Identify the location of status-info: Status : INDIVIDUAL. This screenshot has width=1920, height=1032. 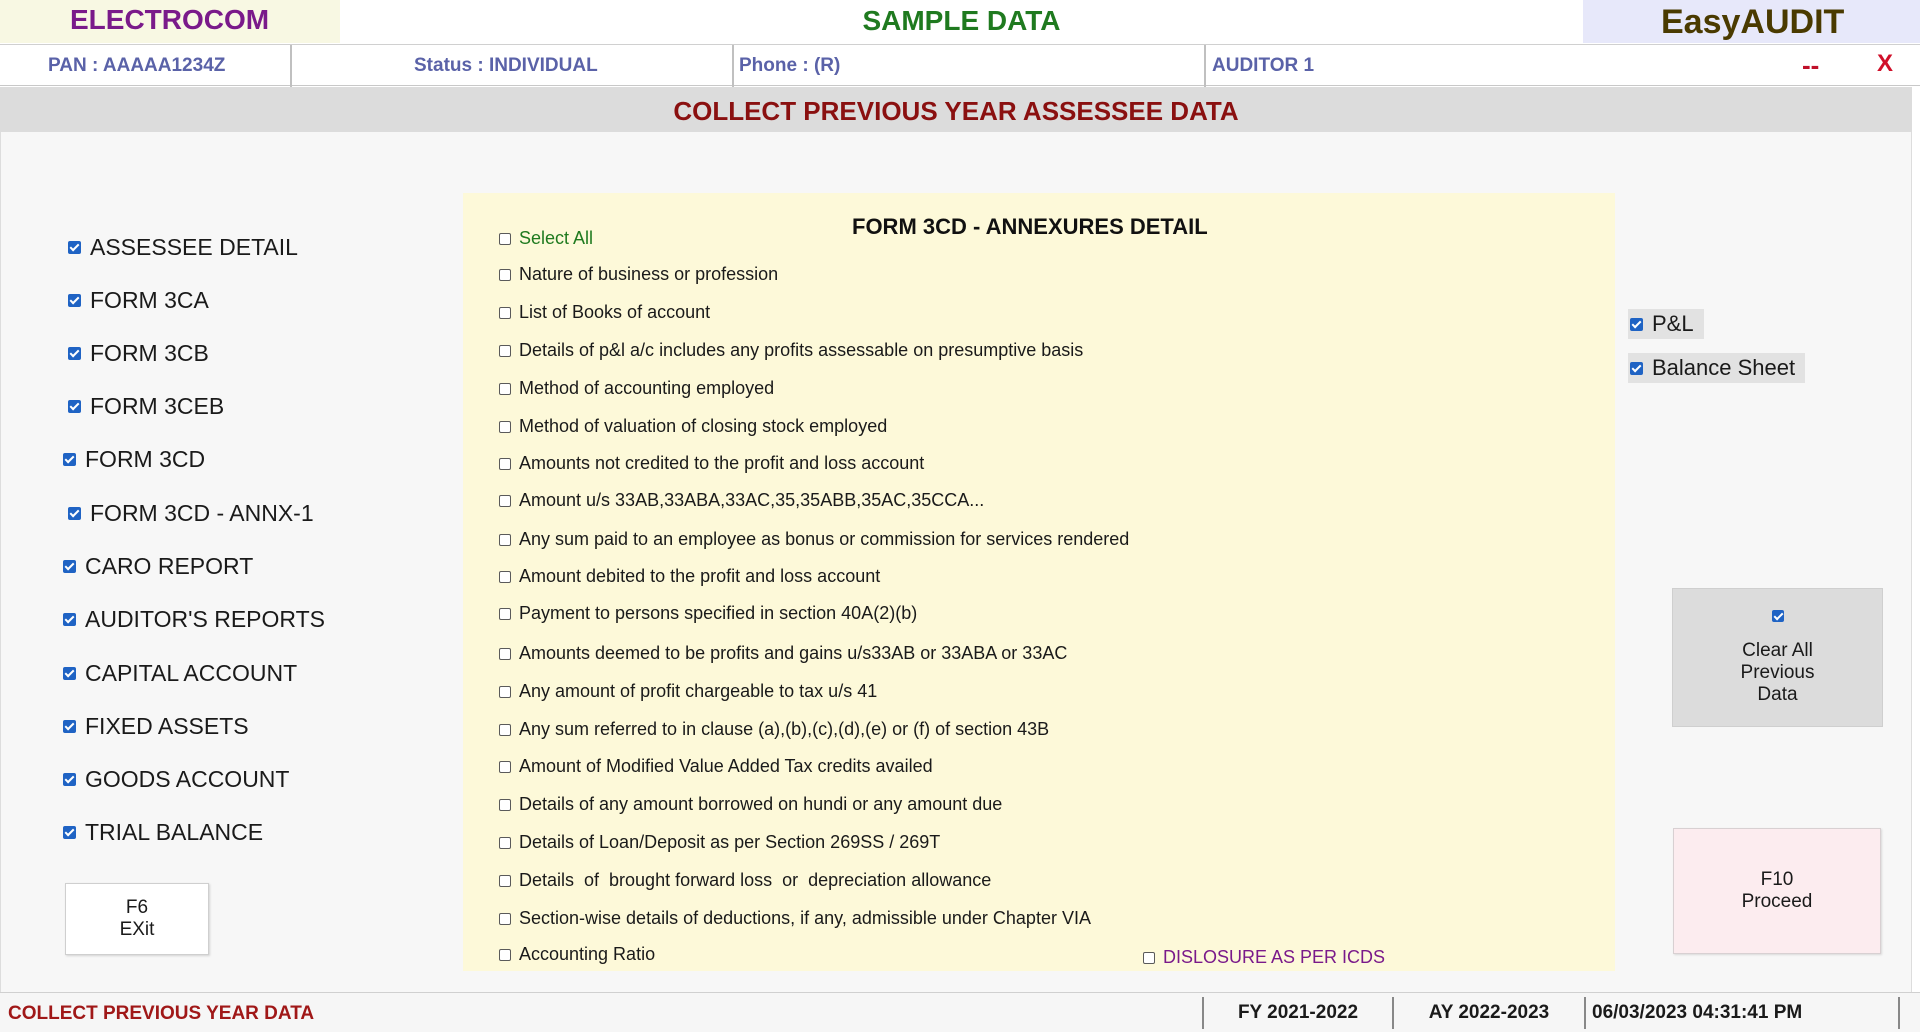
(513, 66).